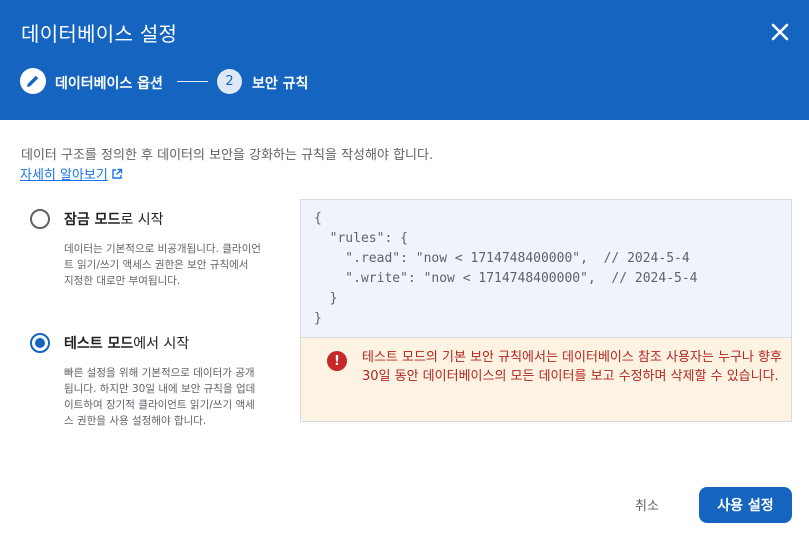 The height and width of the screenshot is (542, 809). Describe the element at coordinates (40, 343) in the screenshot. I see `test-mode-radio` at that location.